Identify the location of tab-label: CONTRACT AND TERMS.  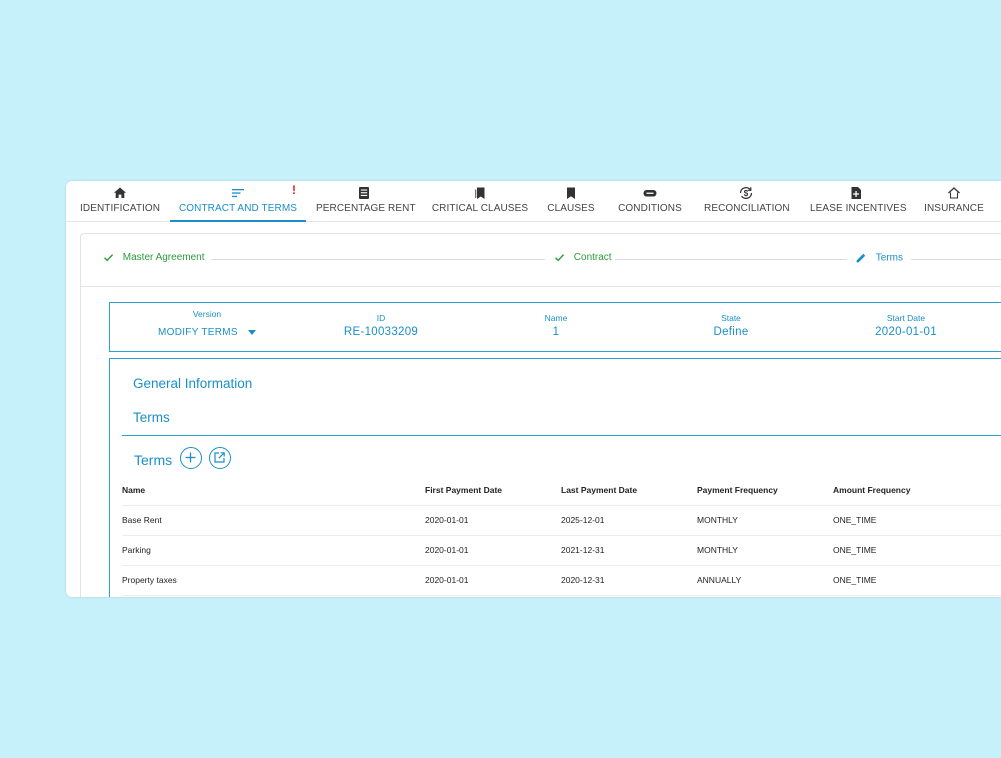
(238, 208).